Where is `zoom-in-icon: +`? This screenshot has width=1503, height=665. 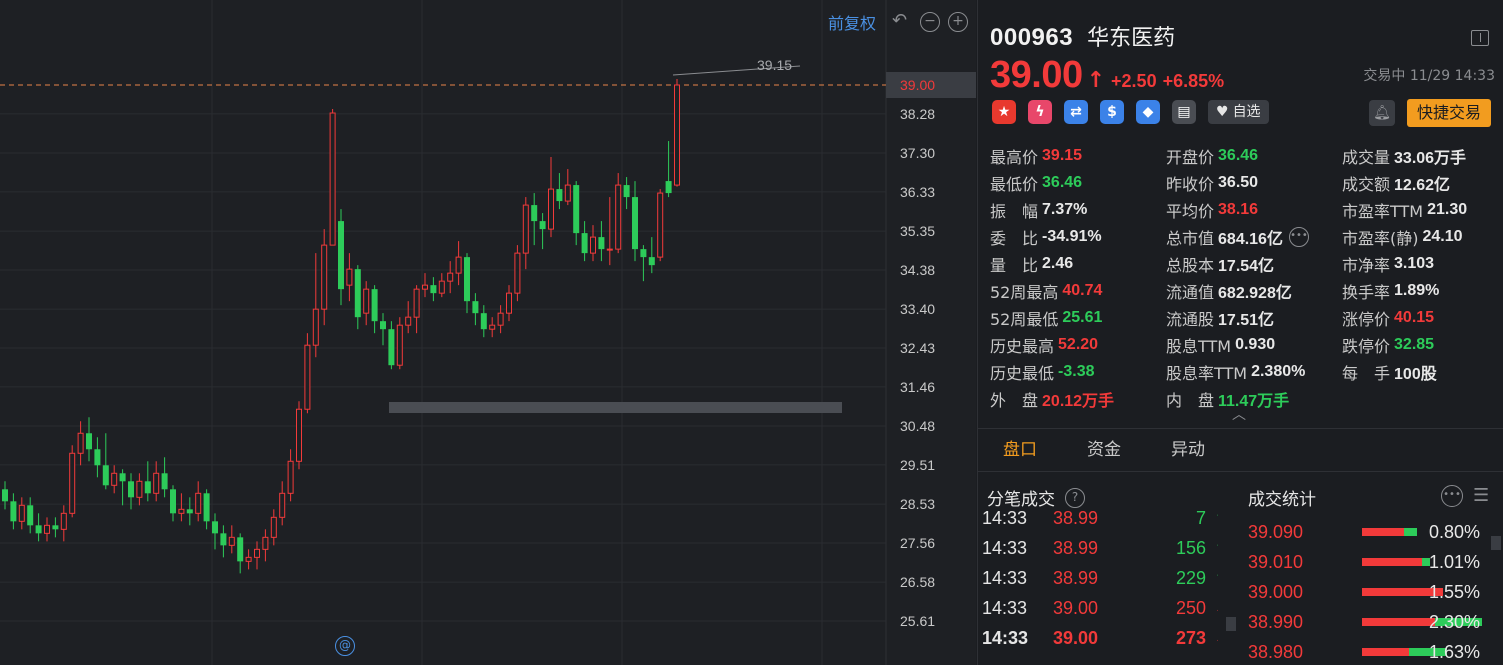 zoom-in-icon: + is located at coordinates (958, 22).